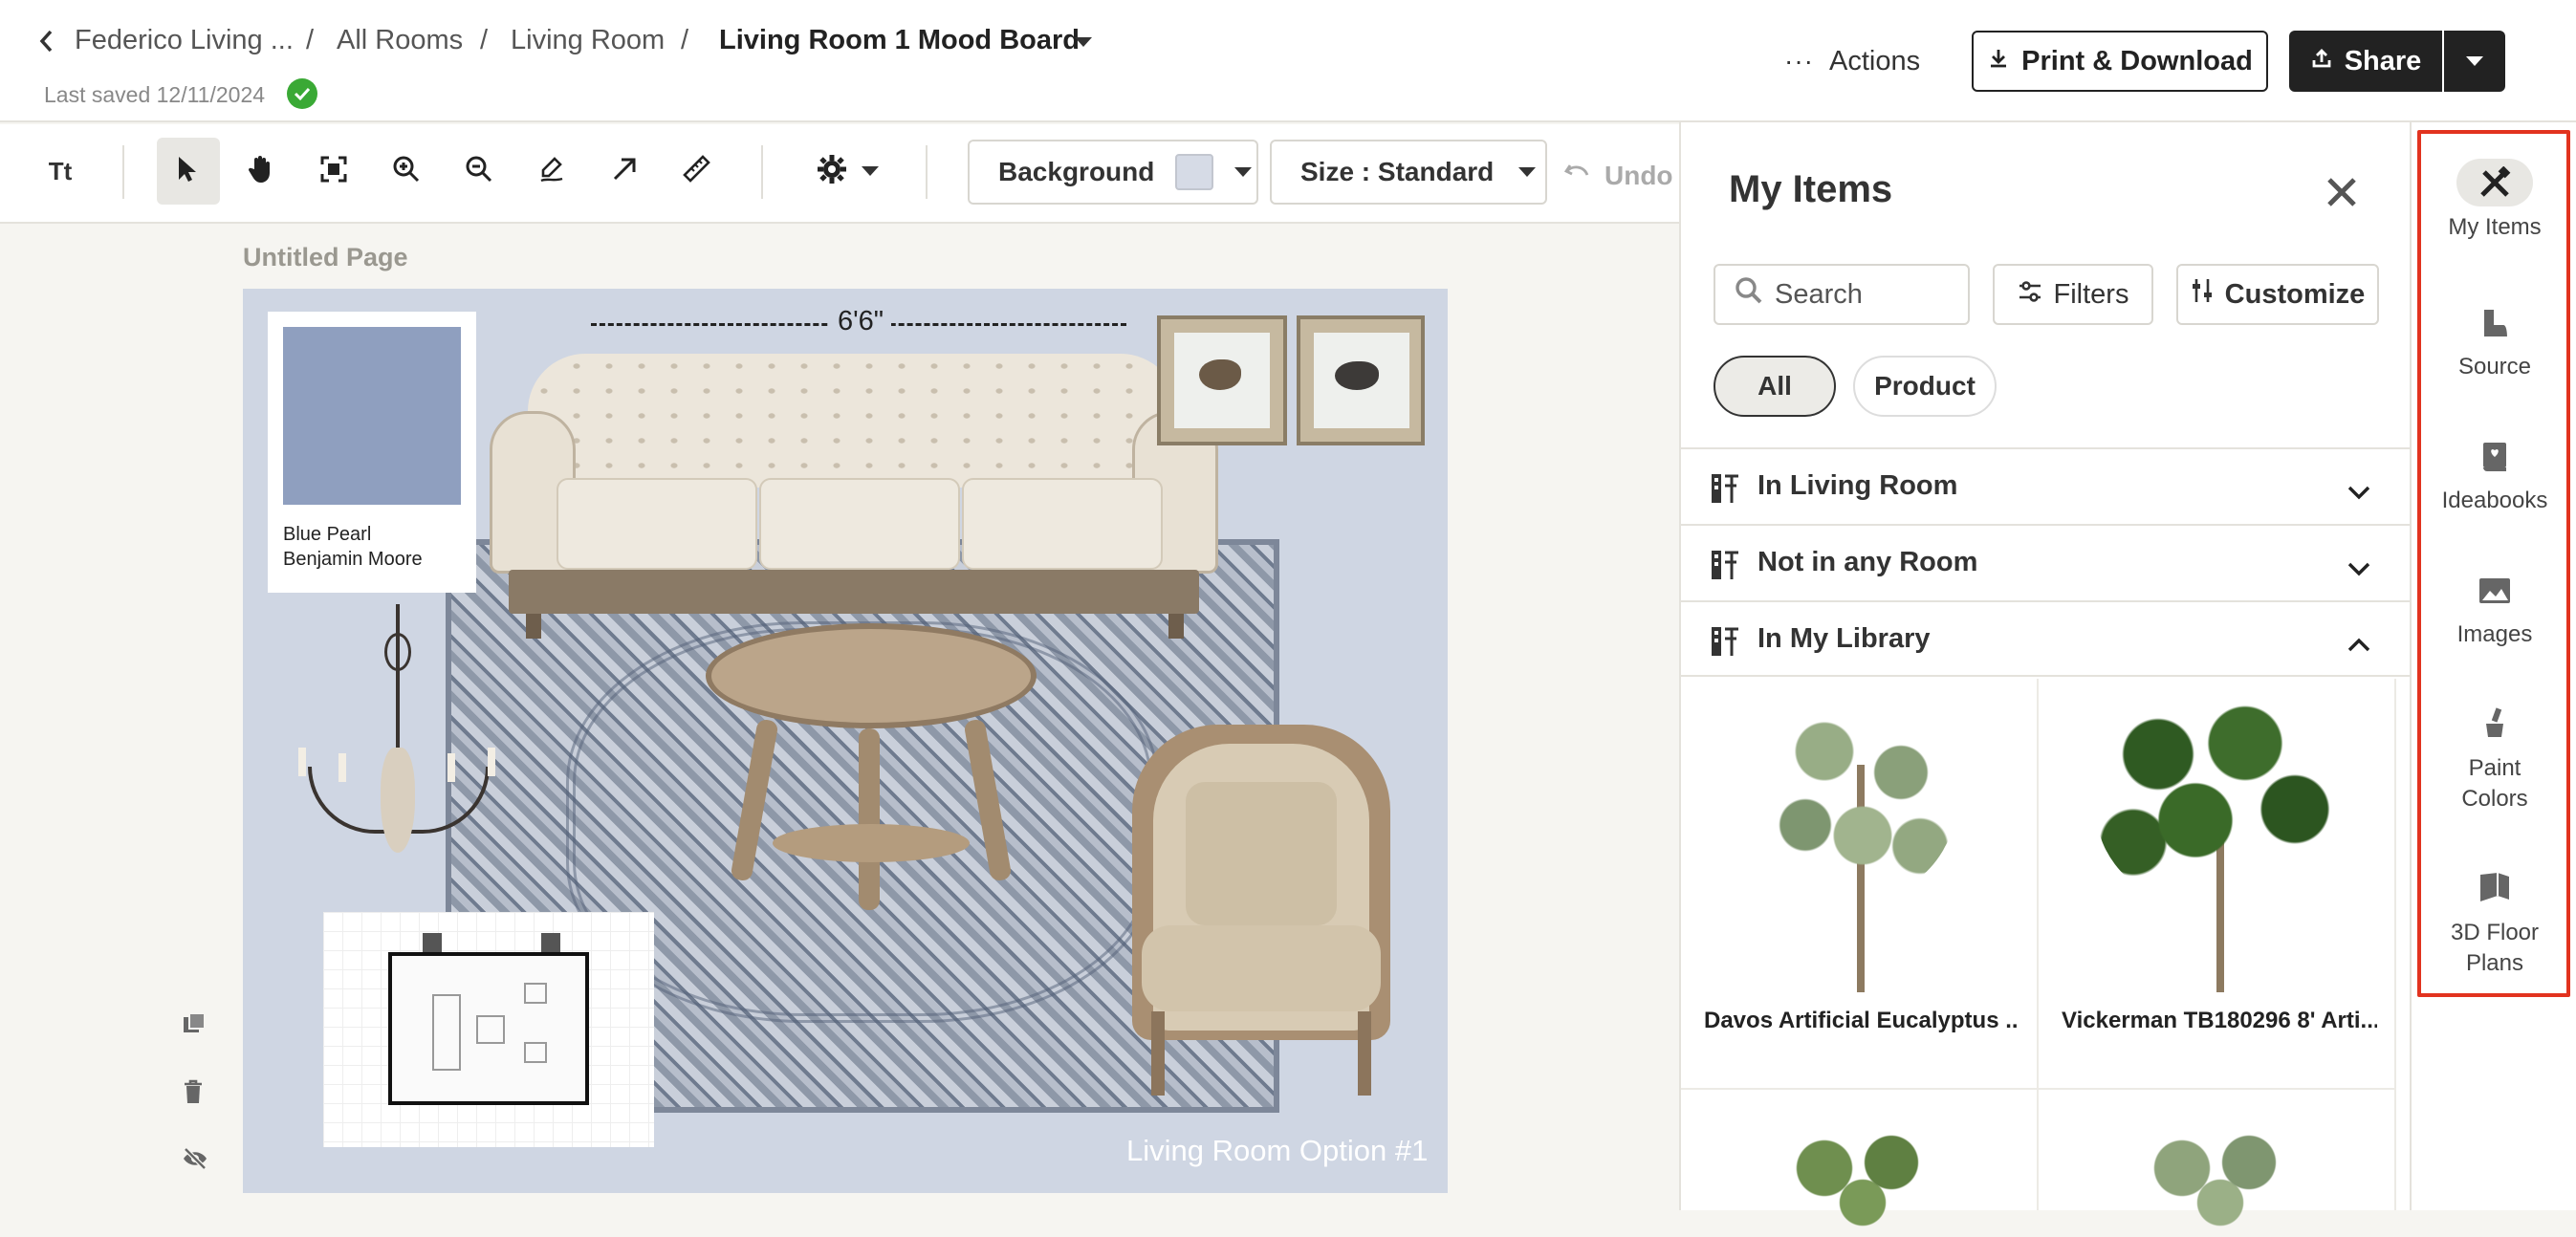 Image resolution: width=2576 pixels, height=1237 pixels. I want to click on paint-brand-name: Benjamin Moore, so click(353, 559).